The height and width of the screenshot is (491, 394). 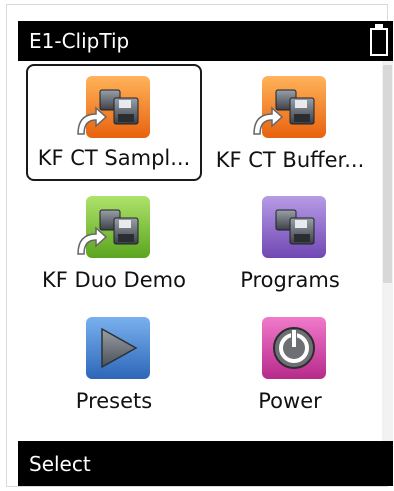 What do you see at coordinates (290, 401) in the screenshot?
I see `menu-item-label: Power` at bounding box center [290, 401].